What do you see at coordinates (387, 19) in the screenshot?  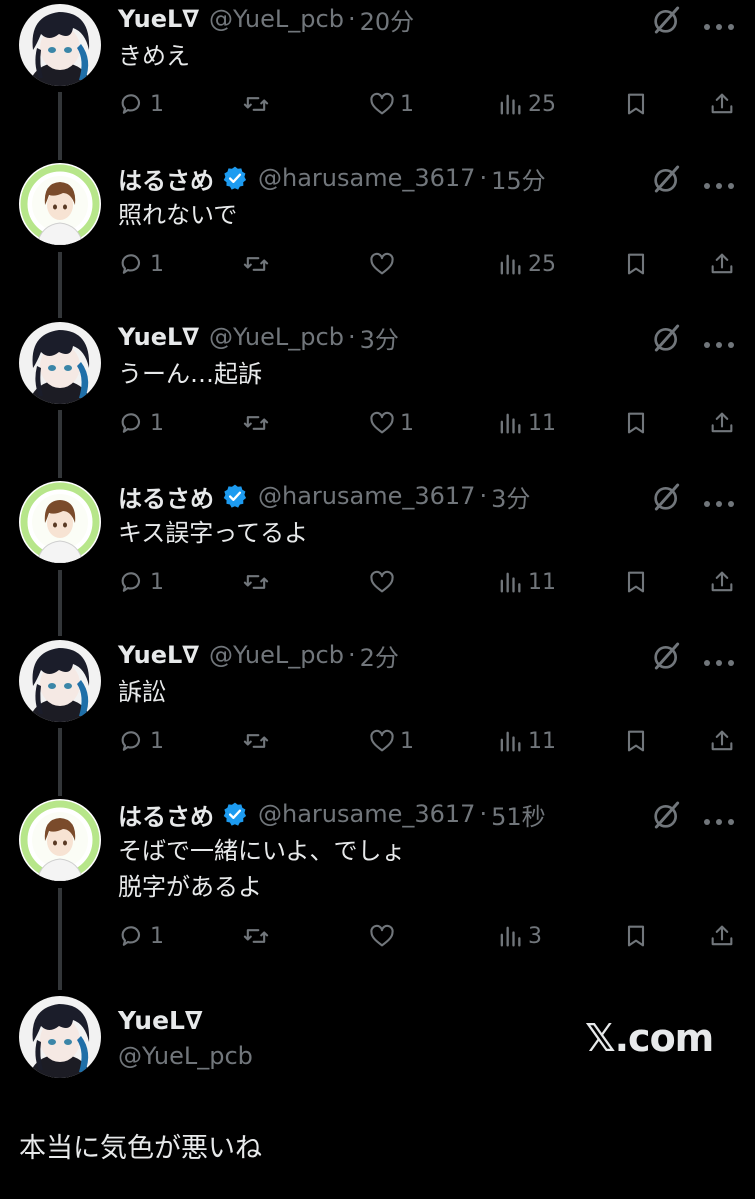 I see `timestamp: 20分` at bounding box center [387, 19].